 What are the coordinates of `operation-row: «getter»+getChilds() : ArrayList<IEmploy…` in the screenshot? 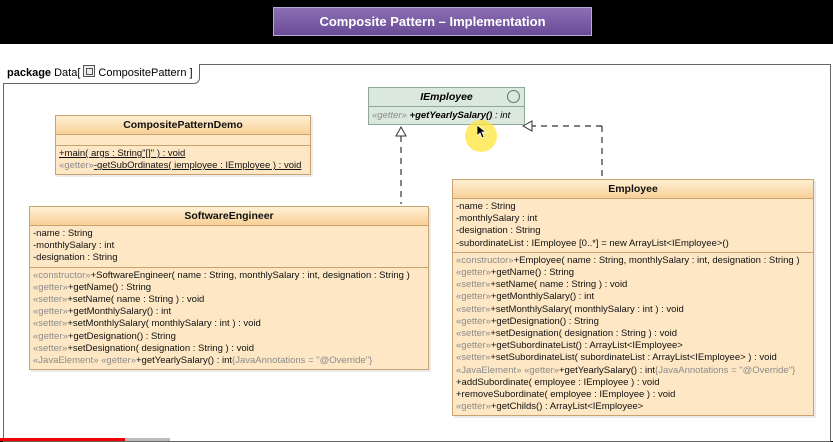 It's located at (550, 407).